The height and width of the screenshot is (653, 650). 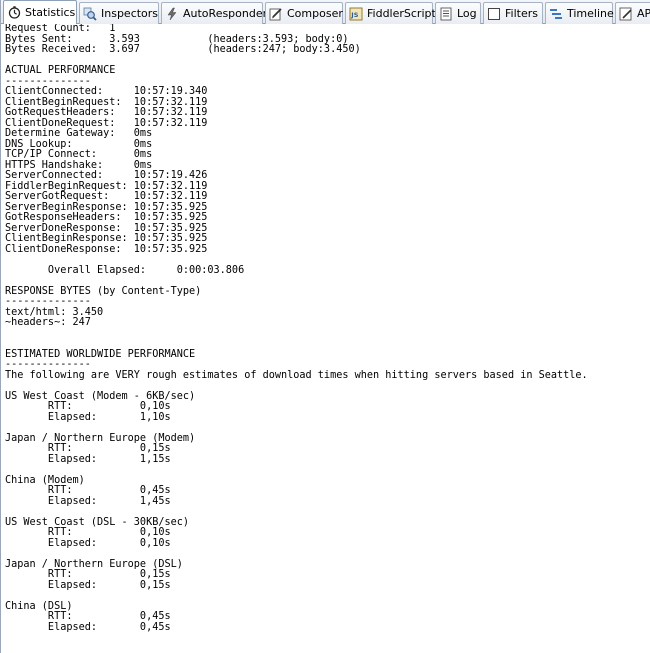 I want to click on script-icon: JS, so click(x=356, y=14).